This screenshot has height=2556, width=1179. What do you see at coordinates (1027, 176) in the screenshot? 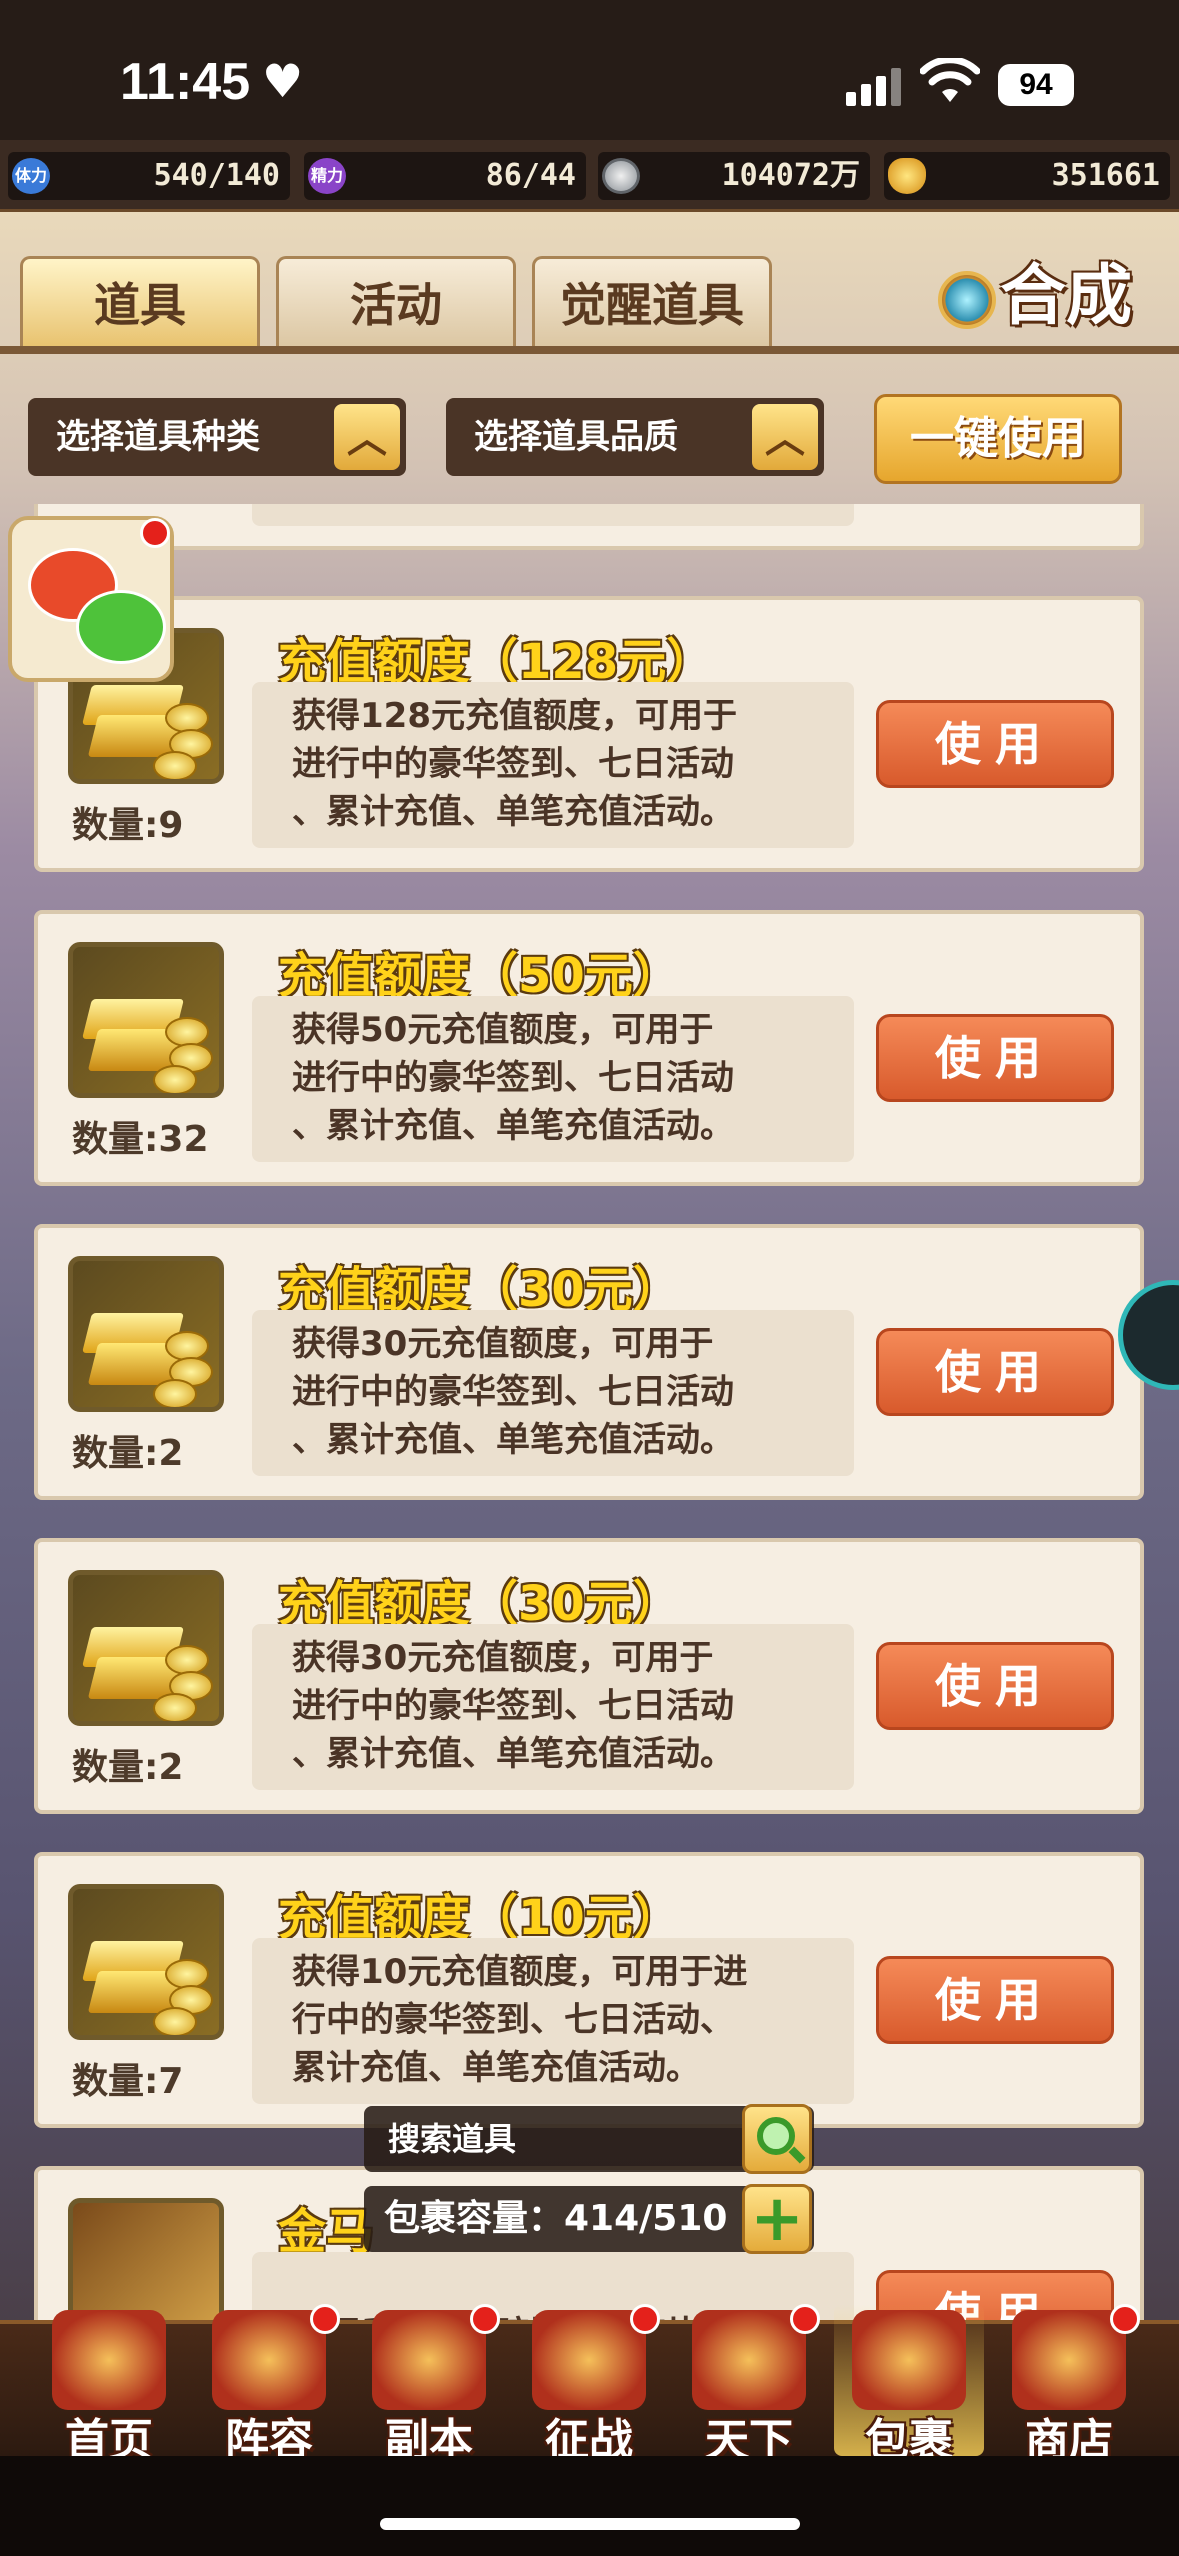
I see `resource-gold: 351661` at bounding box center [1027, 176].